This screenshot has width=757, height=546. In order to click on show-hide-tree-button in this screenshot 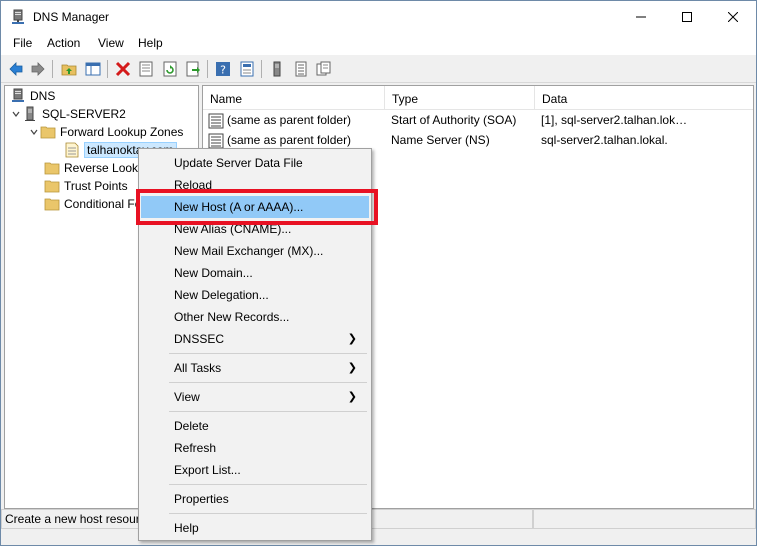, I will do `click(93, 69)`.